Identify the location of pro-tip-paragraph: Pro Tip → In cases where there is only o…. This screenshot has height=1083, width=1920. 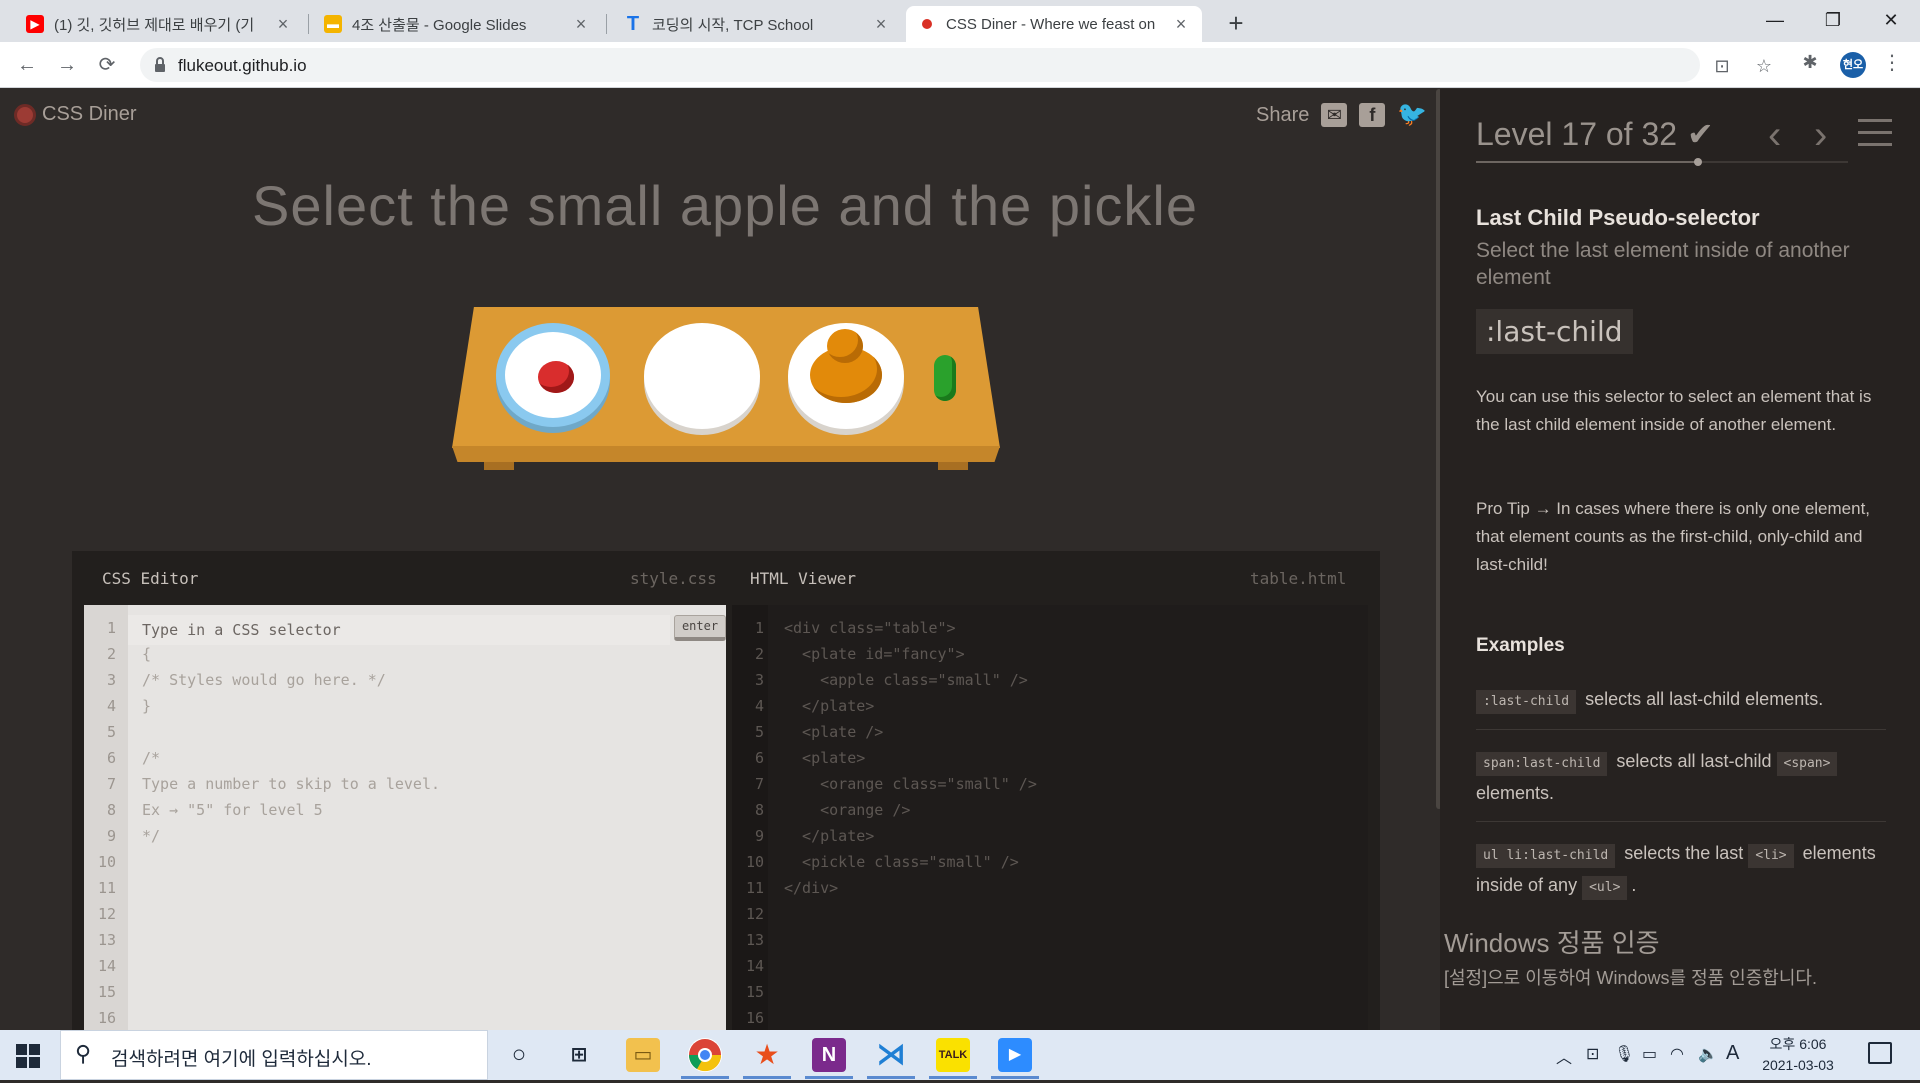
(1673, 536).